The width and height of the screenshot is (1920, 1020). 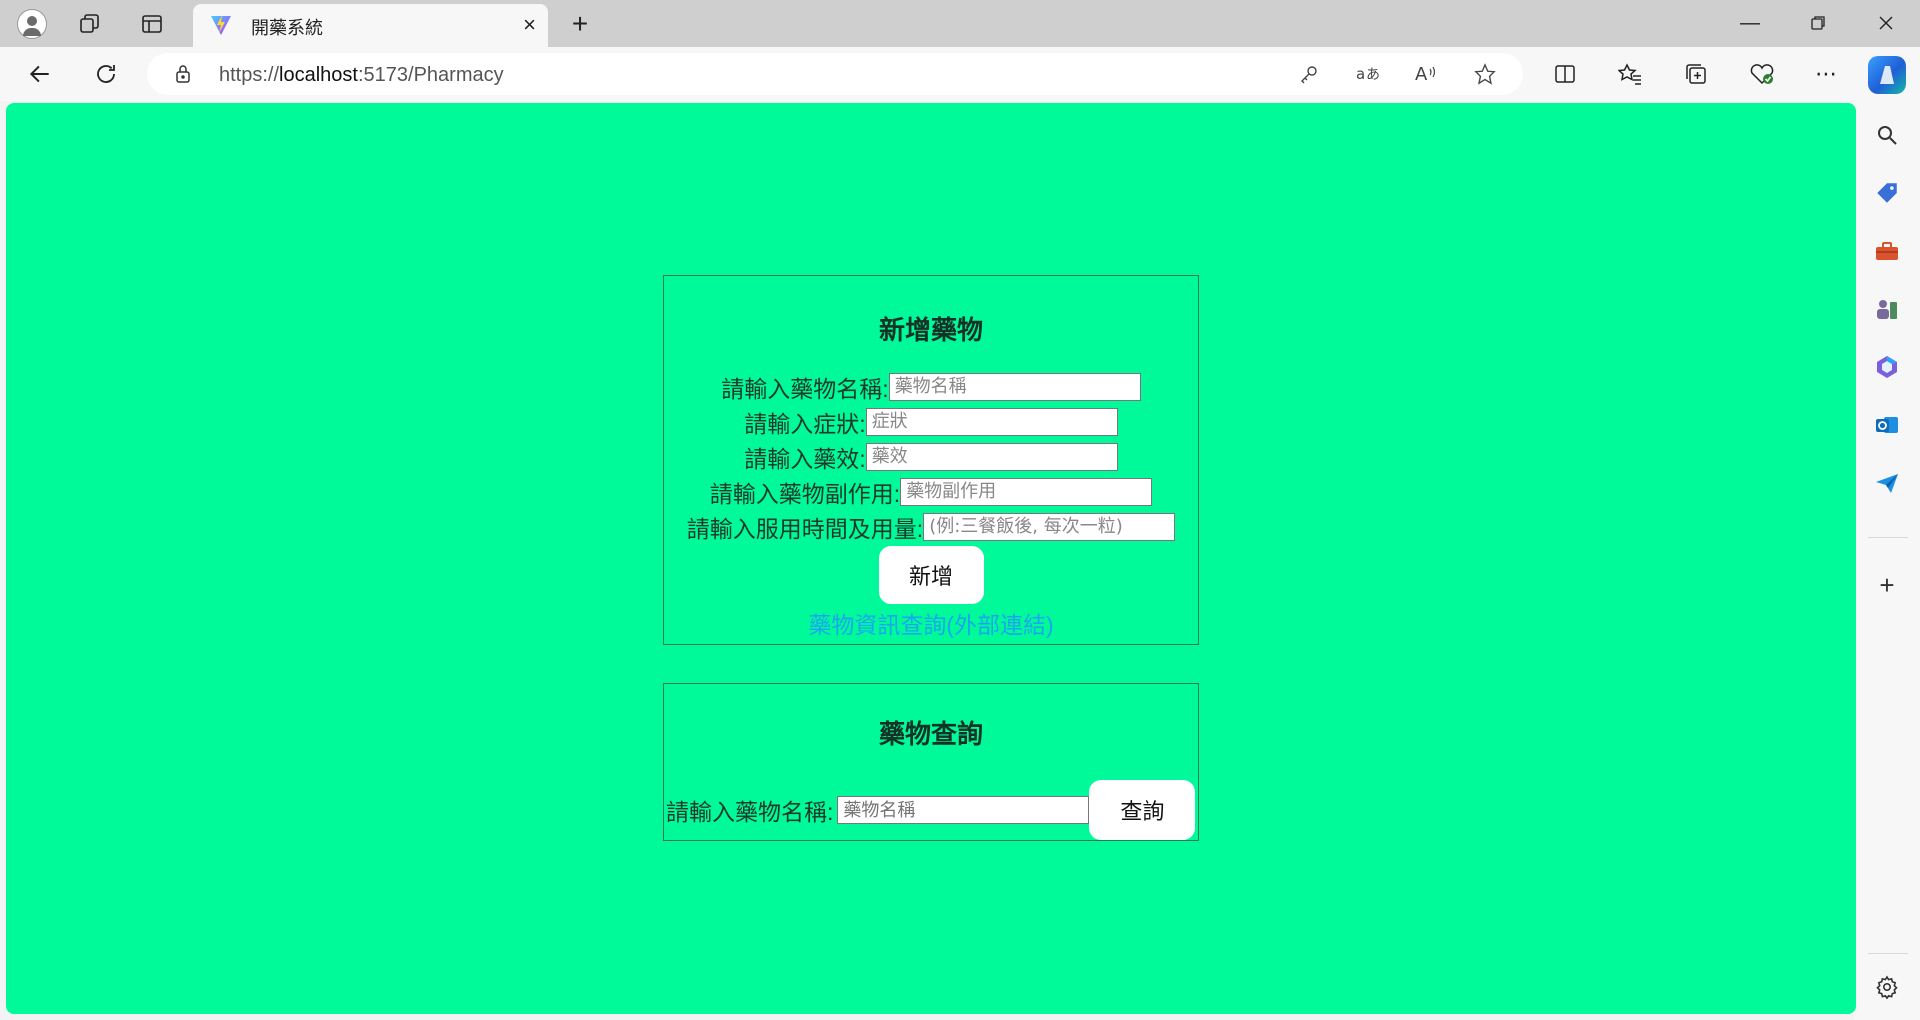 I want to click on vite-favicon-icon, so click(x=221, y=25).